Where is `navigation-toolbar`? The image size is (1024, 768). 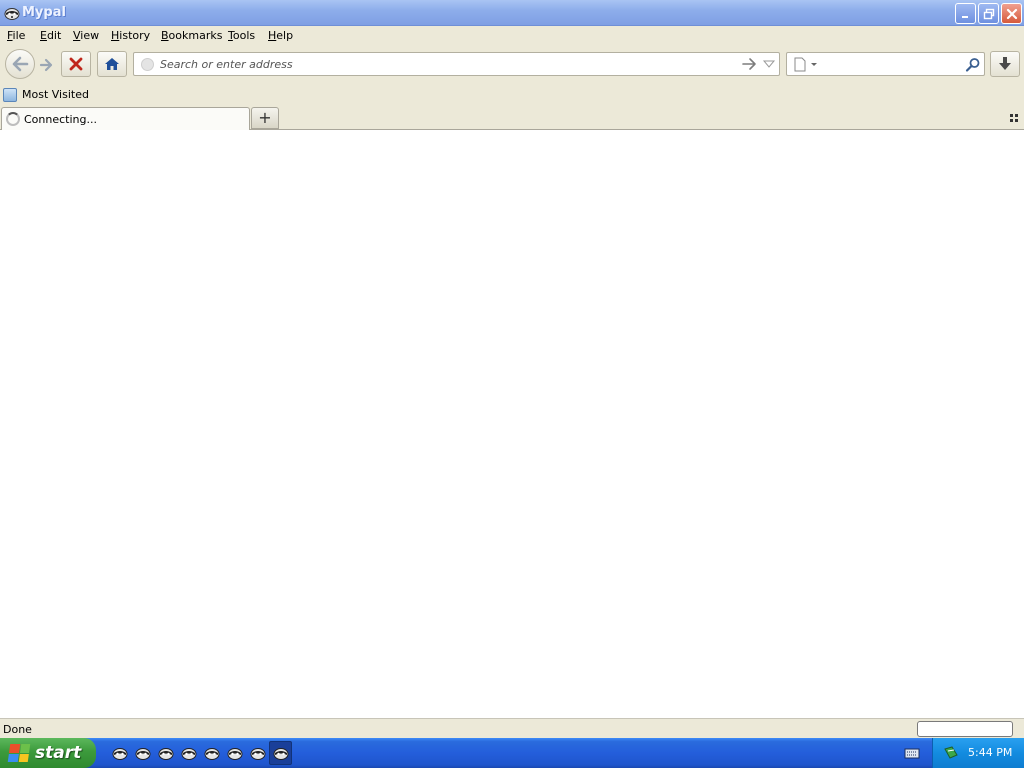
navigation-toolbar is located at coordinates (512, 65).